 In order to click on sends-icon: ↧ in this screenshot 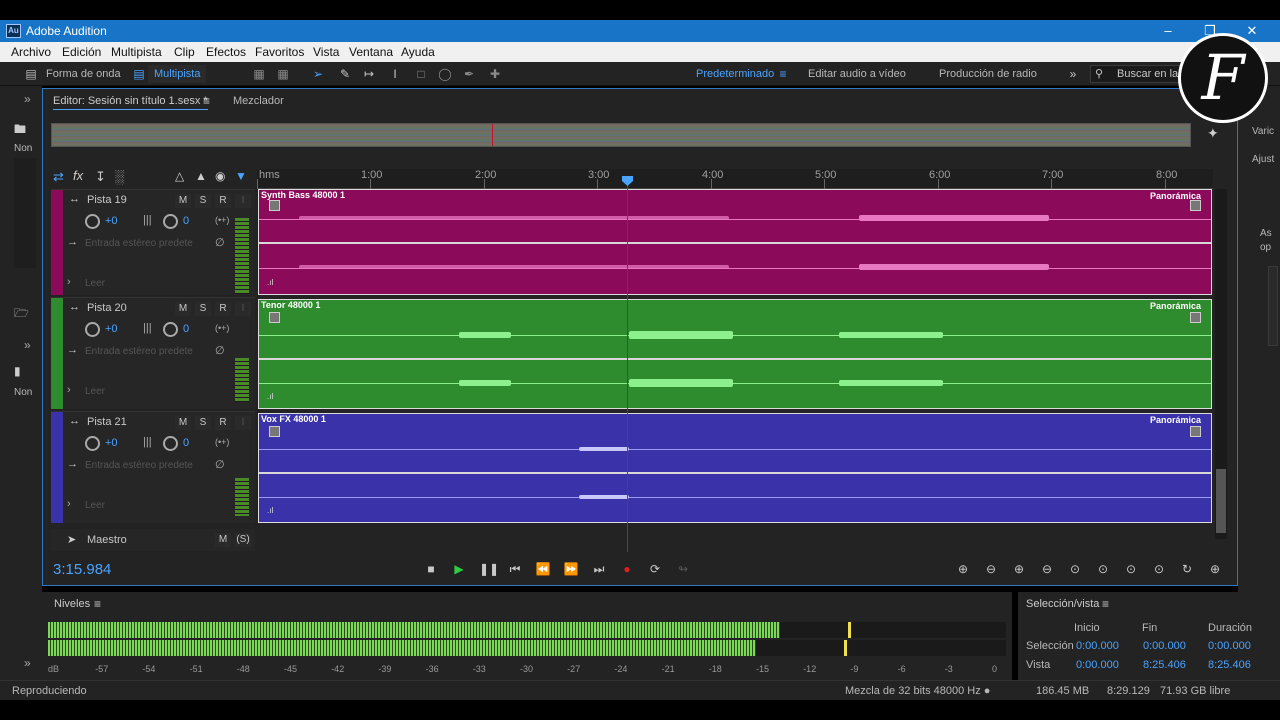, I will do `click(100, 177)`.